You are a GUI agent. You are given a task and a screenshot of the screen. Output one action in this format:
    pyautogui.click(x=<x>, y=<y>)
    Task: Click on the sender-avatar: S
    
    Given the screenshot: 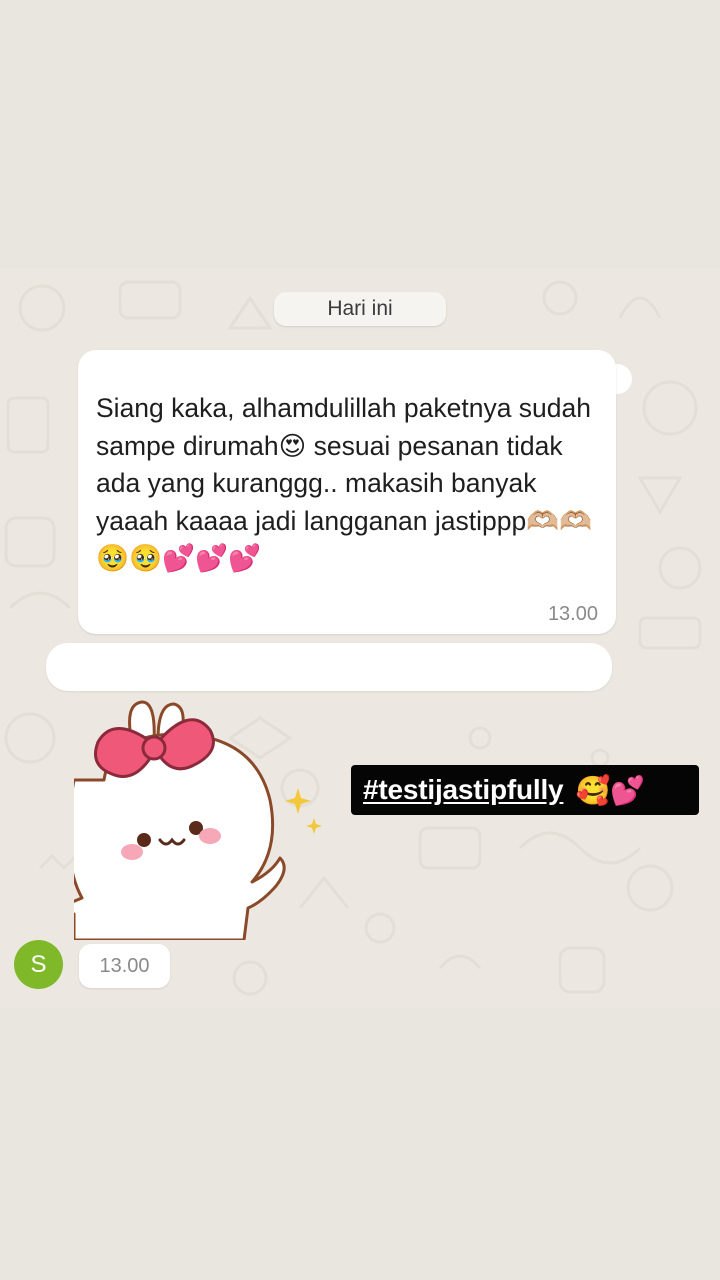 What is the action you would take?
    pyautogui.click(x=38, y=964)
    